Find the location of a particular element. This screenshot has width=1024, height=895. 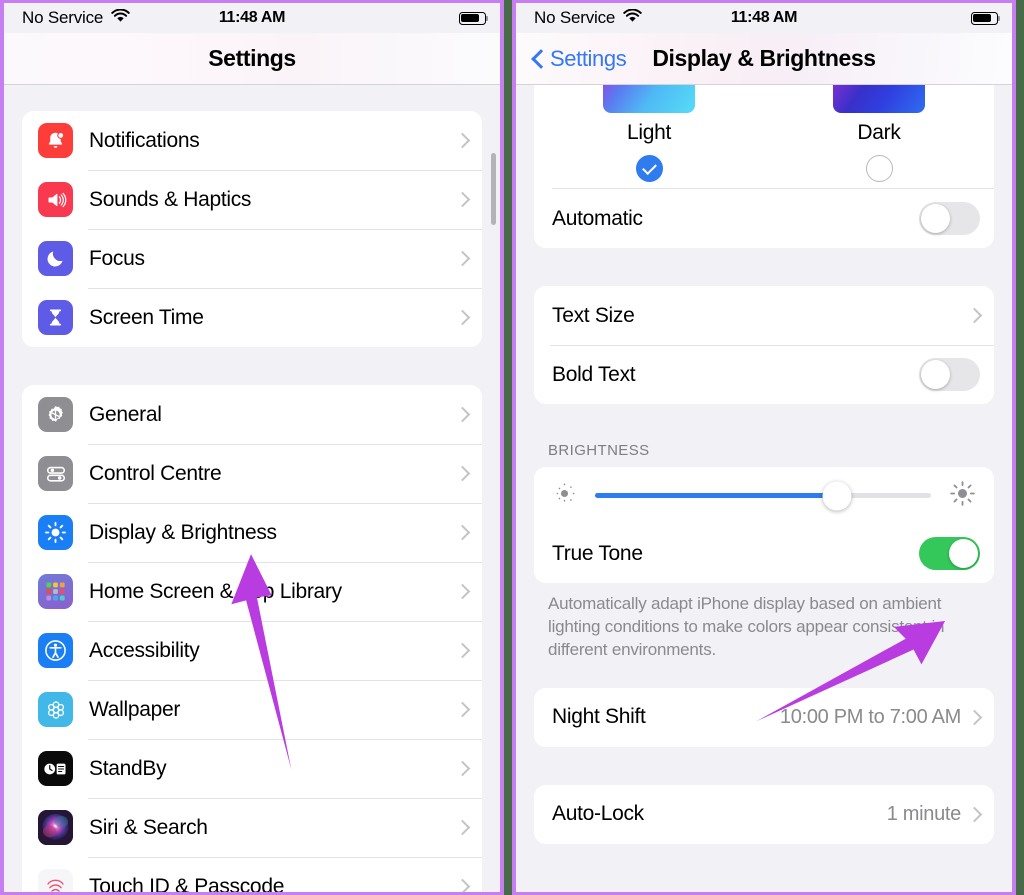

brightness-low-icon is located at coordinates (564, 496).